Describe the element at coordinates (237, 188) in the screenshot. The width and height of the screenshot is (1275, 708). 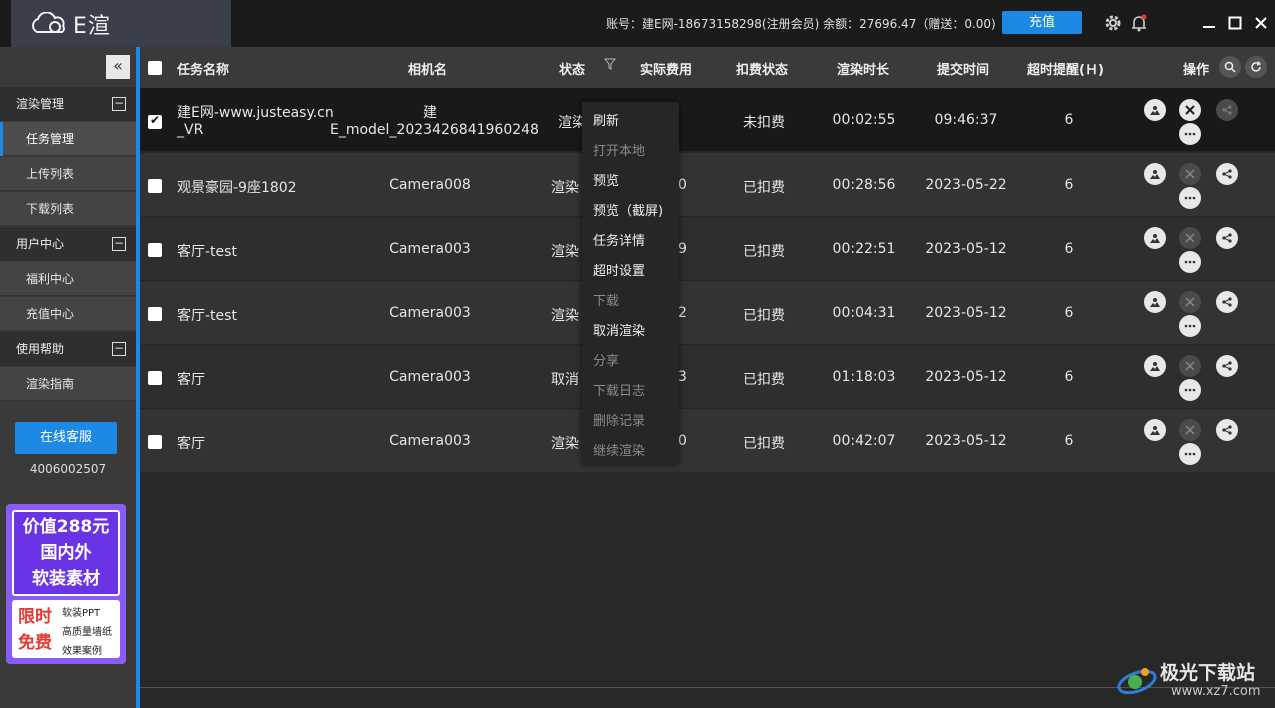
I see `task-name: 观景豪园-9座1802` at that location.